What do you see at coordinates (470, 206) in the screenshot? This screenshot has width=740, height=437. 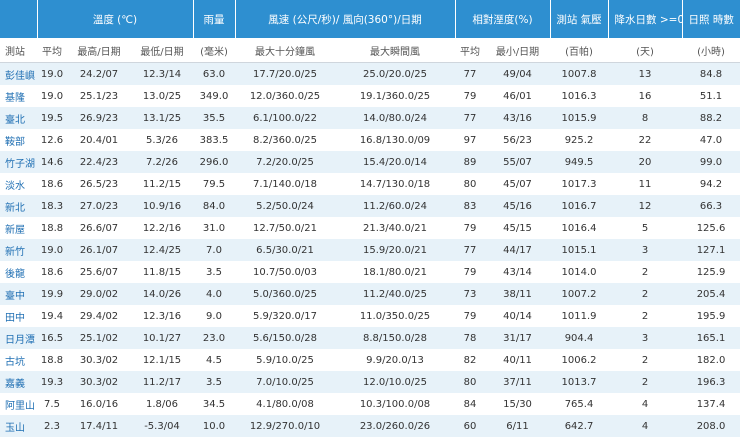 I see `table-cell: 83` at bounding box center [470, 206].